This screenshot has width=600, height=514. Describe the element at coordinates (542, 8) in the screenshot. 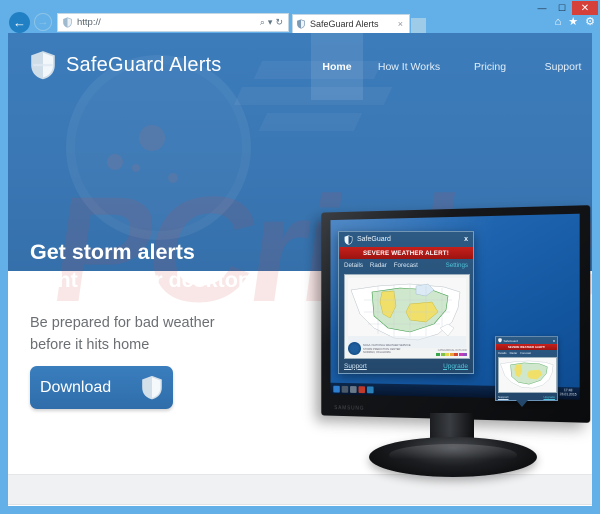

I see `minimize-button: —` at that location.